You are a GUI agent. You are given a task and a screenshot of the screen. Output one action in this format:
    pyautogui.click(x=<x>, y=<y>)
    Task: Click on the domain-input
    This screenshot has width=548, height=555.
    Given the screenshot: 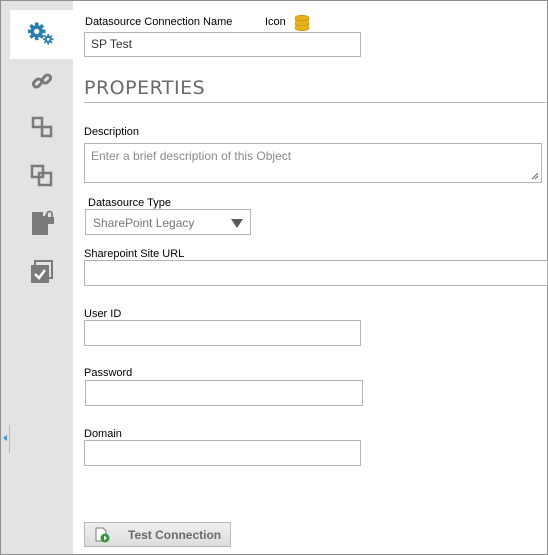 What is the action you would take?
    pyautogui.click(x=222, y=453)
    